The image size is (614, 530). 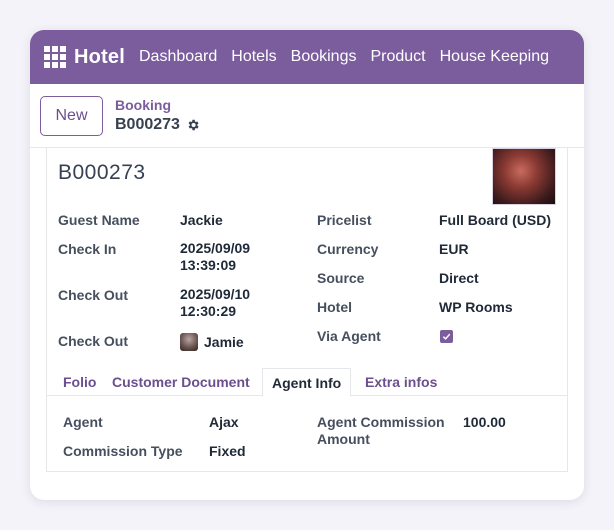 What do you see at coordinates (476, 307) in the screenshot?
I see `hotel-value: WP Rooms` at bounding box center [476, 307].